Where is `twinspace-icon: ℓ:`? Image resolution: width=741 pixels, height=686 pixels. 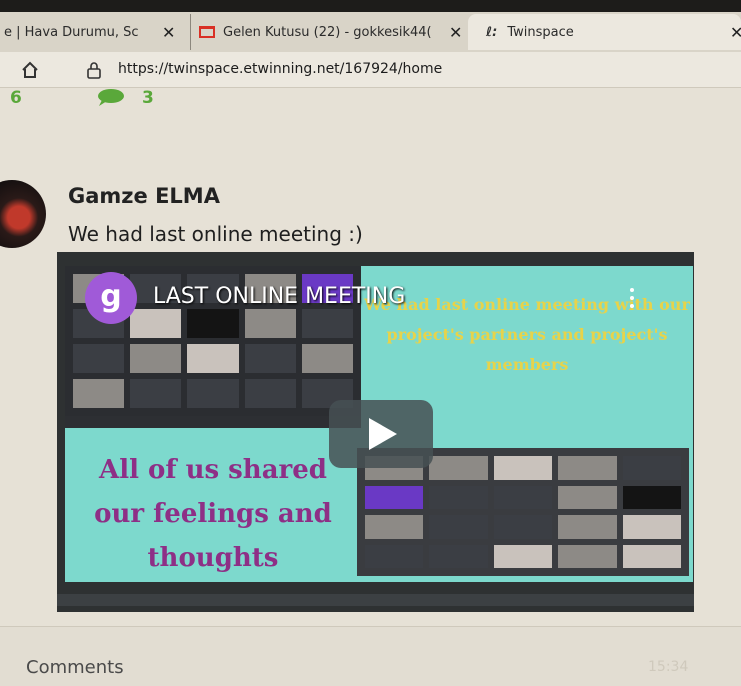
twinspace-icon: ℓ: is located at coordinates (492, 32).